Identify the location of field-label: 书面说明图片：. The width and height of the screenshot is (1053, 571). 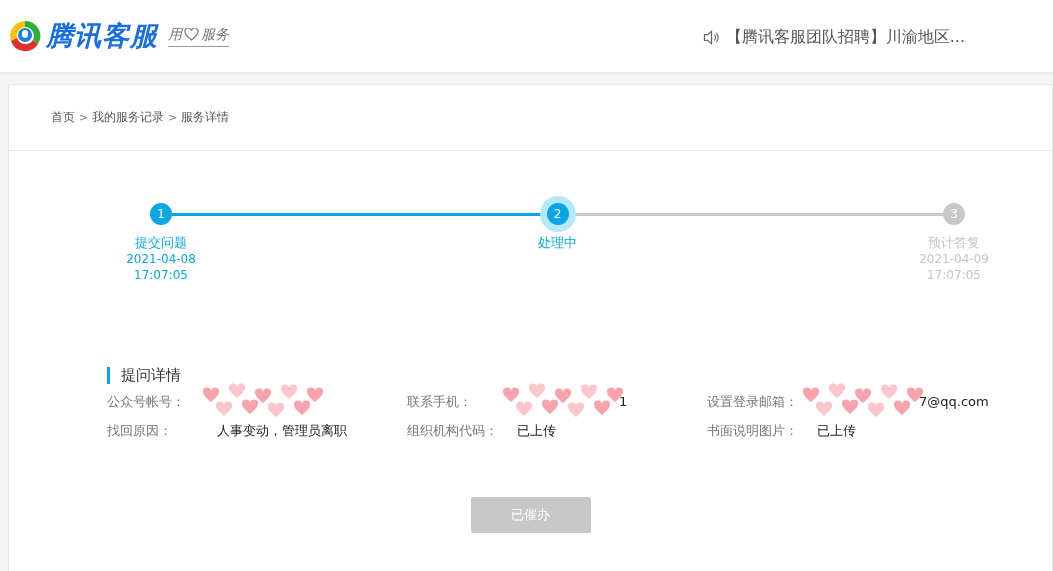
(753, 430).